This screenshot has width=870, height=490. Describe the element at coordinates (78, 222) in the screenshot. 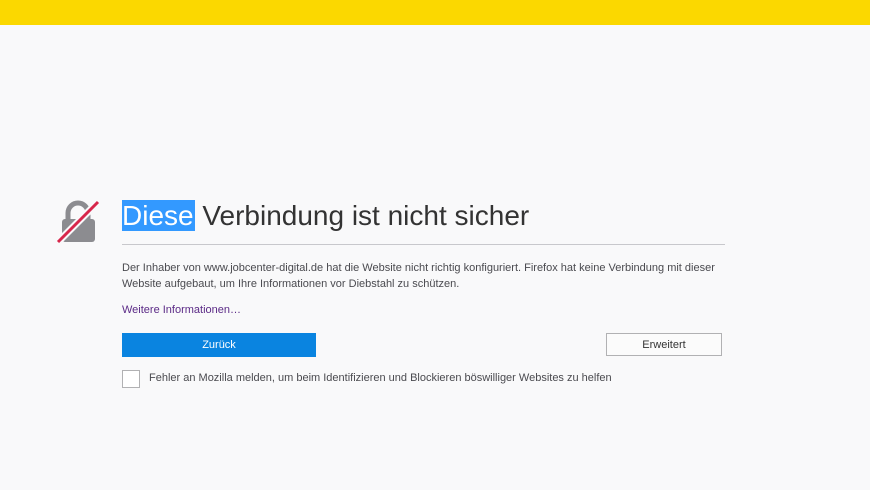

I see `broken-lock-icon` at that location.